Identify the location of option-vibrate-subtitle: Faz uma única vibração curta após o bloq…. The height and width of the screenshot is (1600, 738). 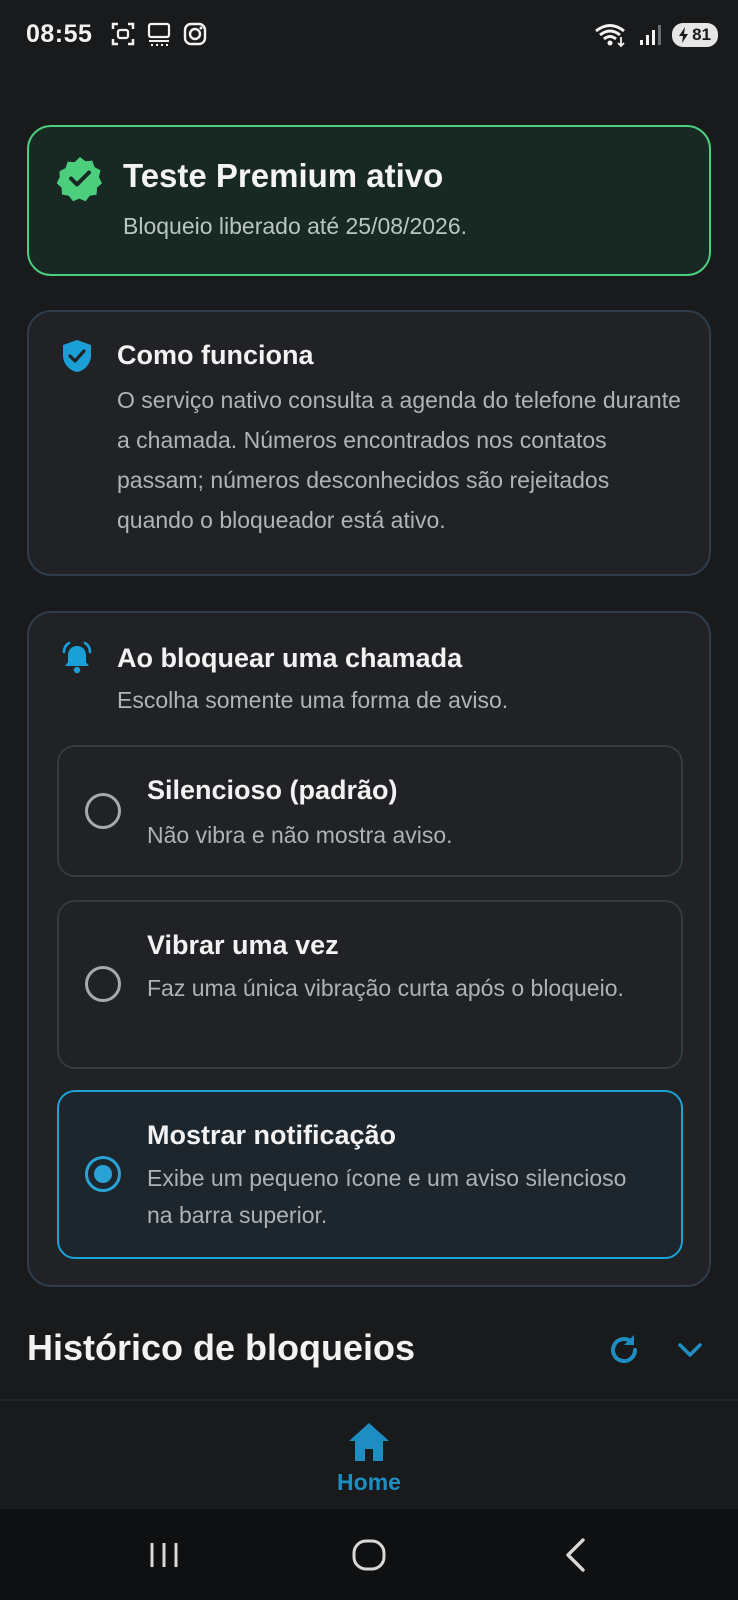
(385, 988).